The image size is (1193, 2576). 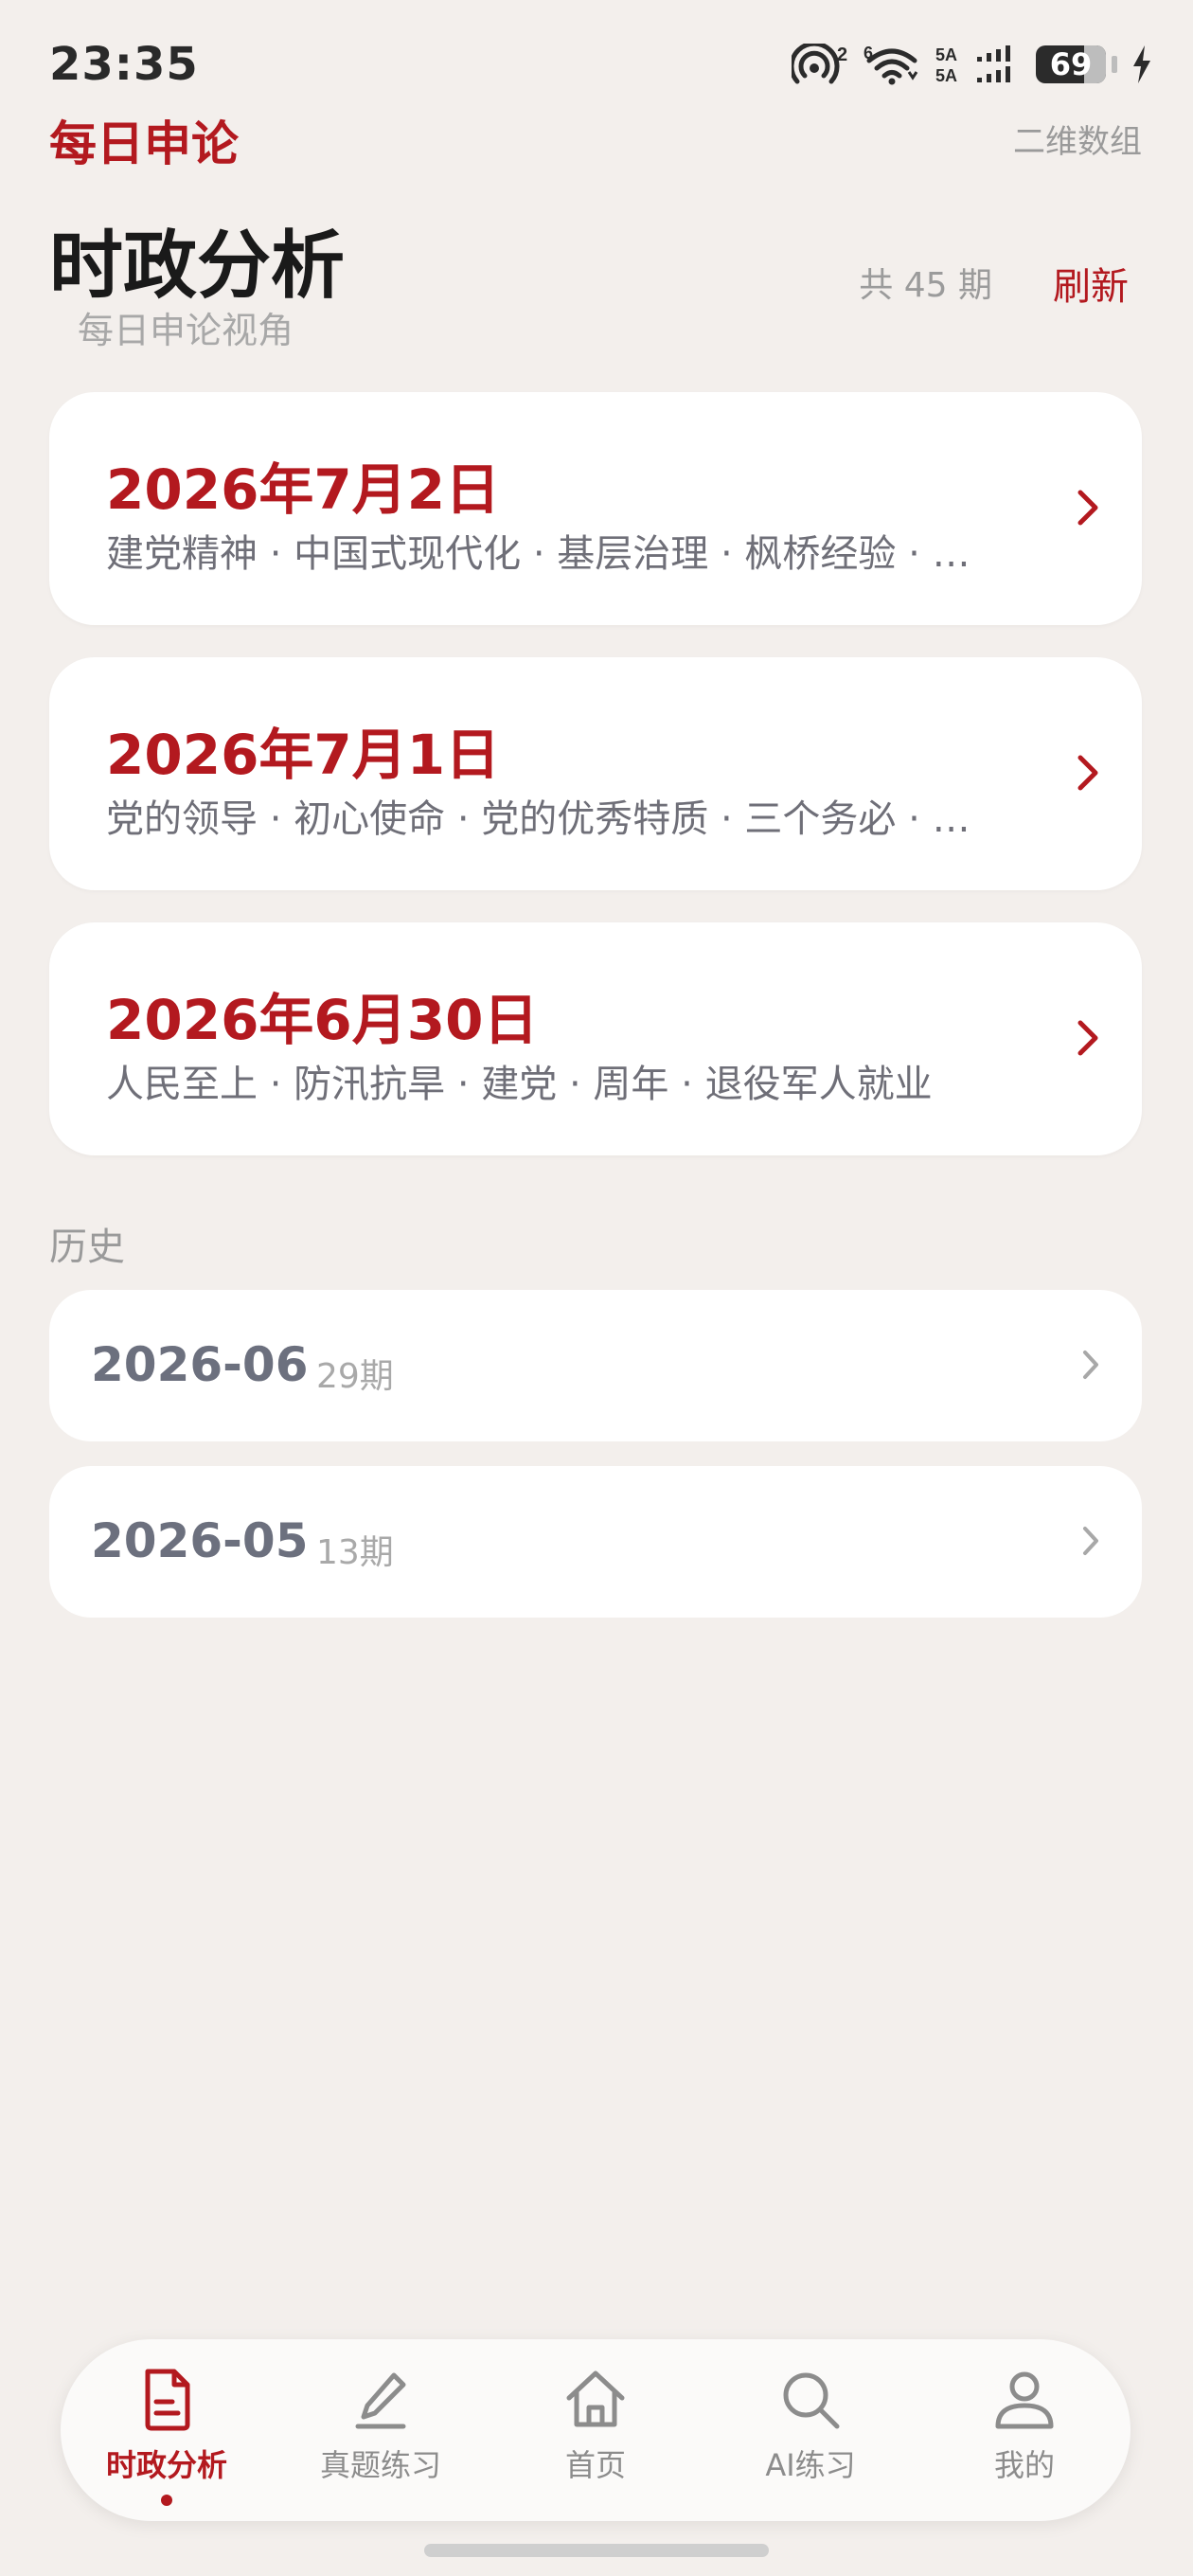 I want to click on battery-icon: 69, so click(x=1076, y=64).